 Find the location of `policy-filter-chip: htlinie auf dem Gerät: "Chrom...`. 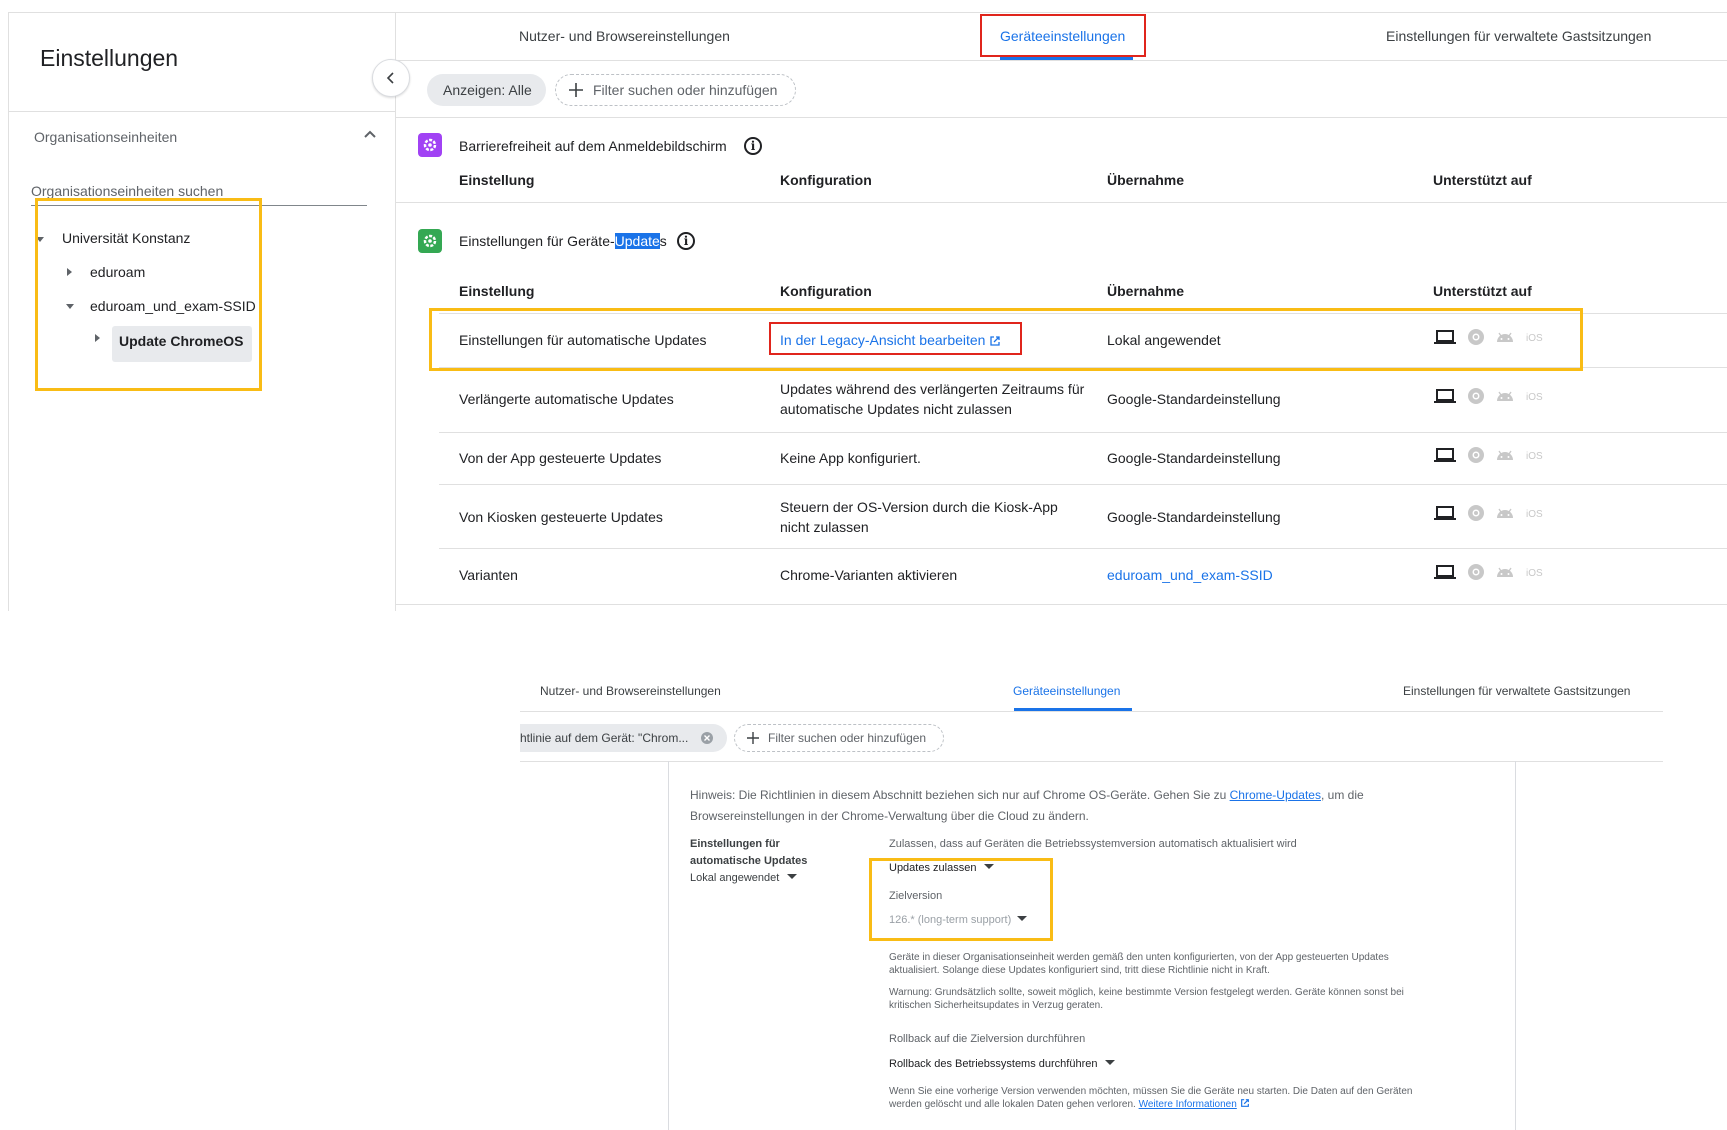

policy-filter-chip: htlinie auf dem Gerät: "Chrom... is located at coordinates (623, 738).